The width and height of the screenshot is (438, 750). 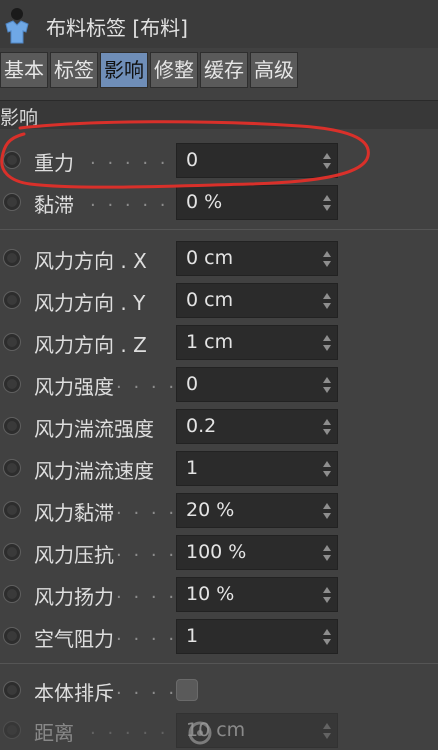 What do you see at coordinates (257, 342) in the screenshot?
I see `wind-z-field: 1 cm` at bounding box center [257, 342].